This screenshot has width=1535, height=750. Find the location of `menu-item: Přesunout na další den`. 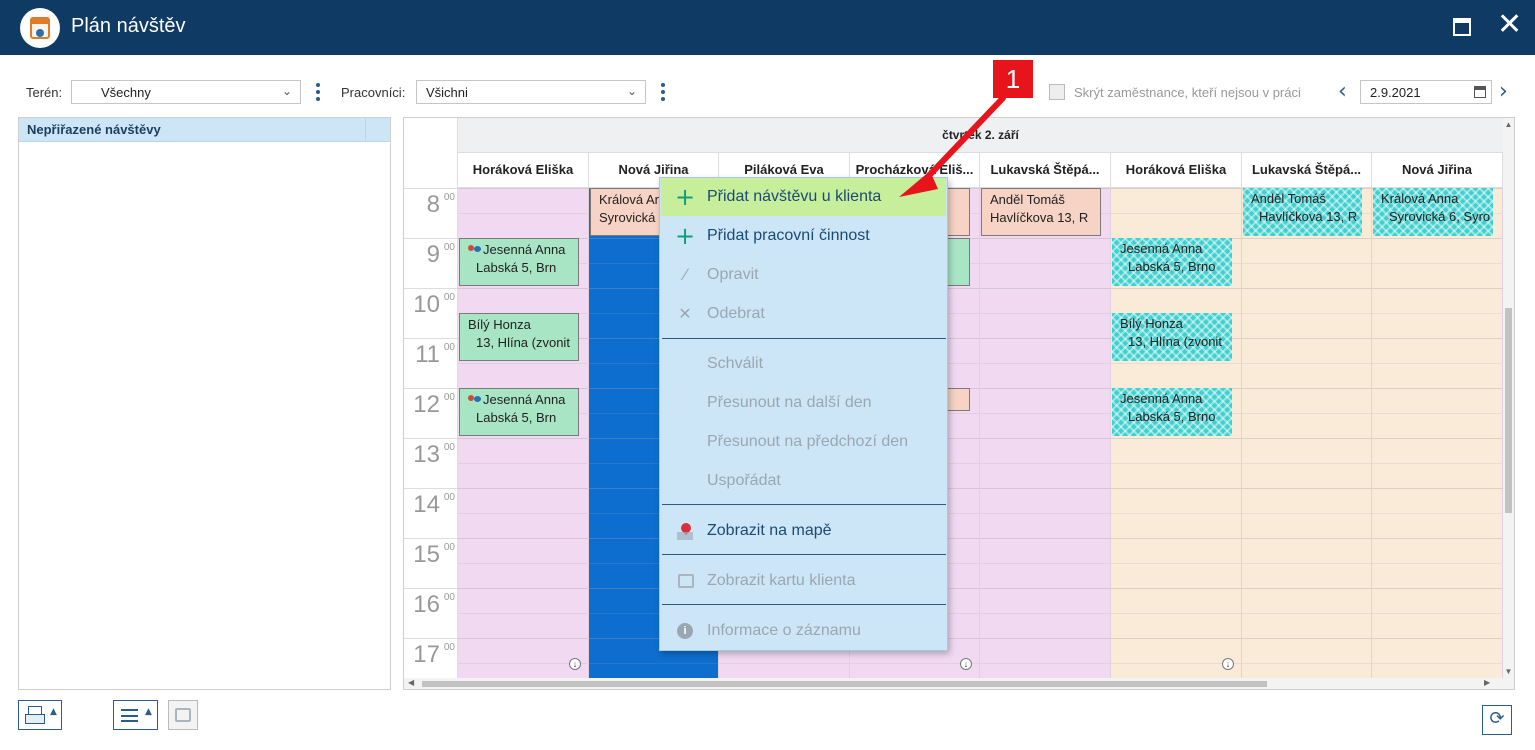

menu-item: Přesunout na další den is located at coordinates (803, 403).